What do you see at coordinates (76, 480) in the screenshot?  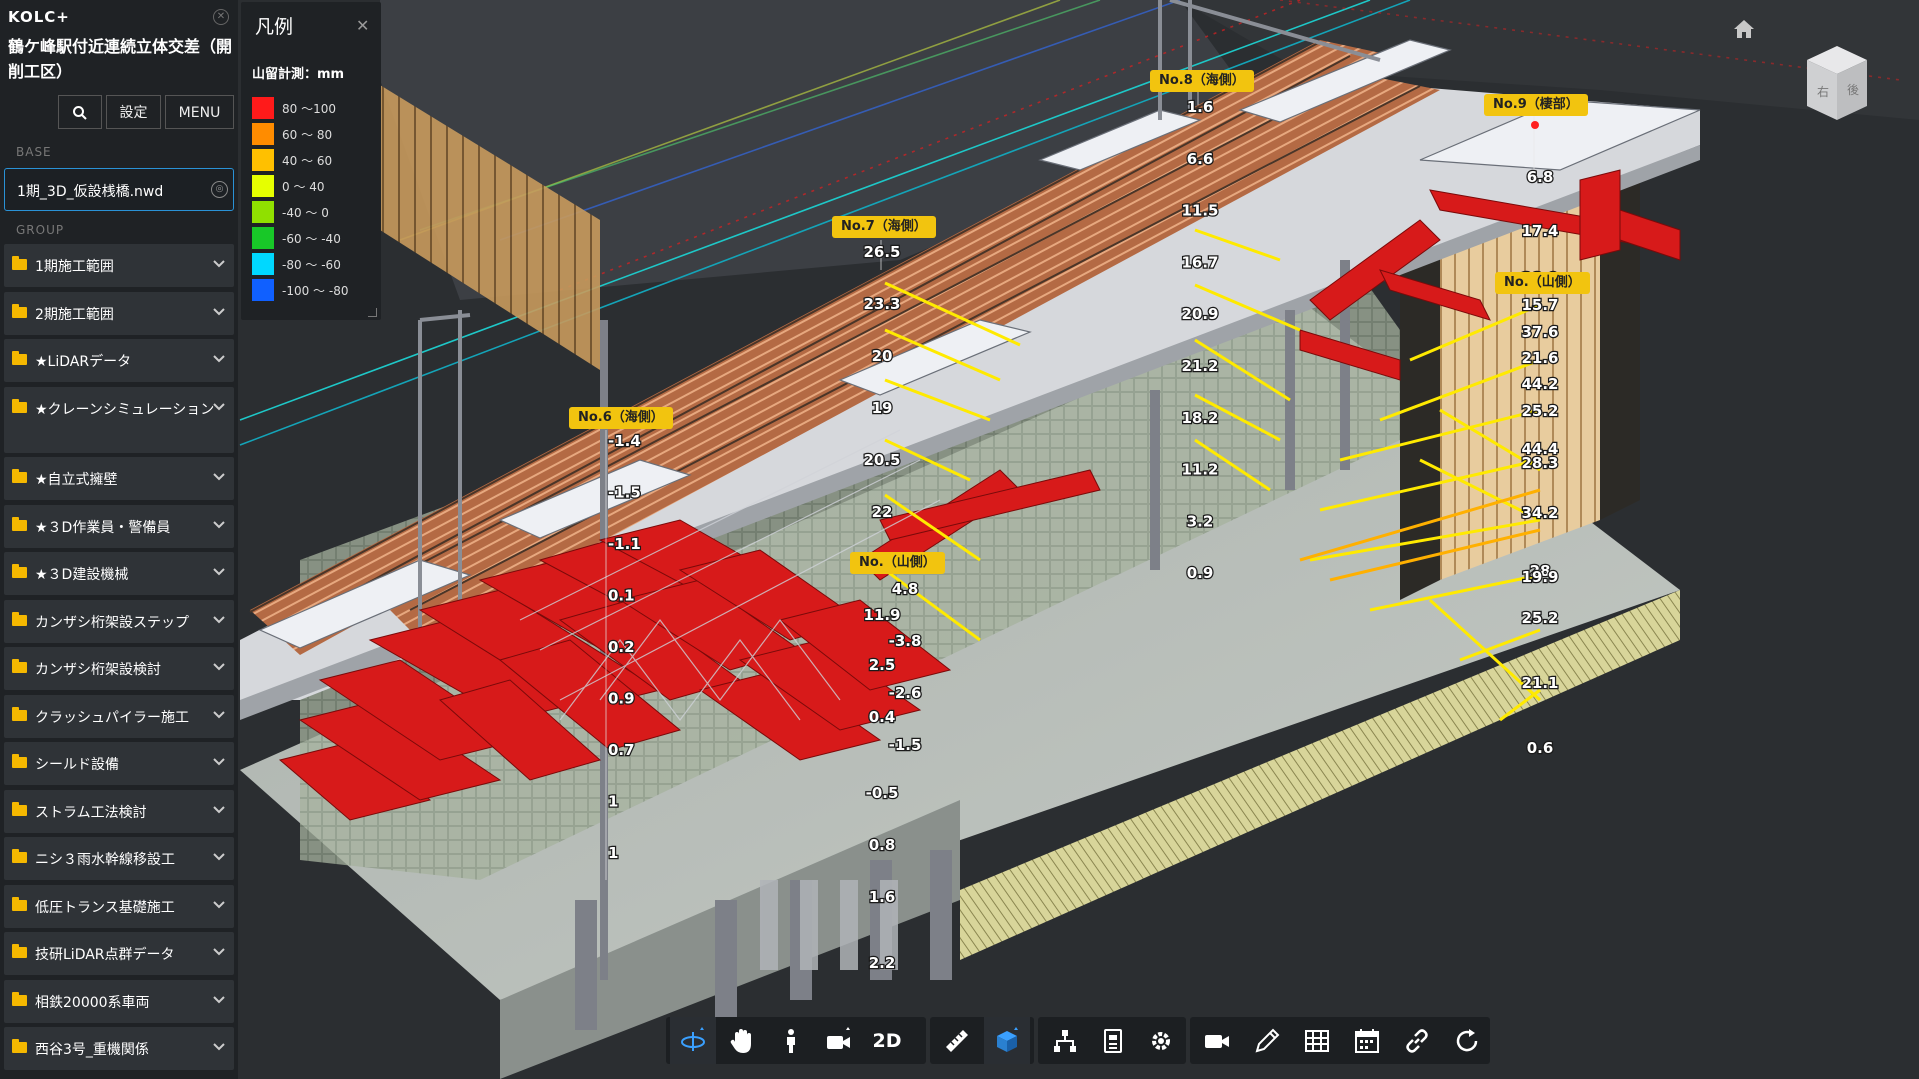 I see `group-item-label: ★自立式擁壁` at bounding box center [76, 480].